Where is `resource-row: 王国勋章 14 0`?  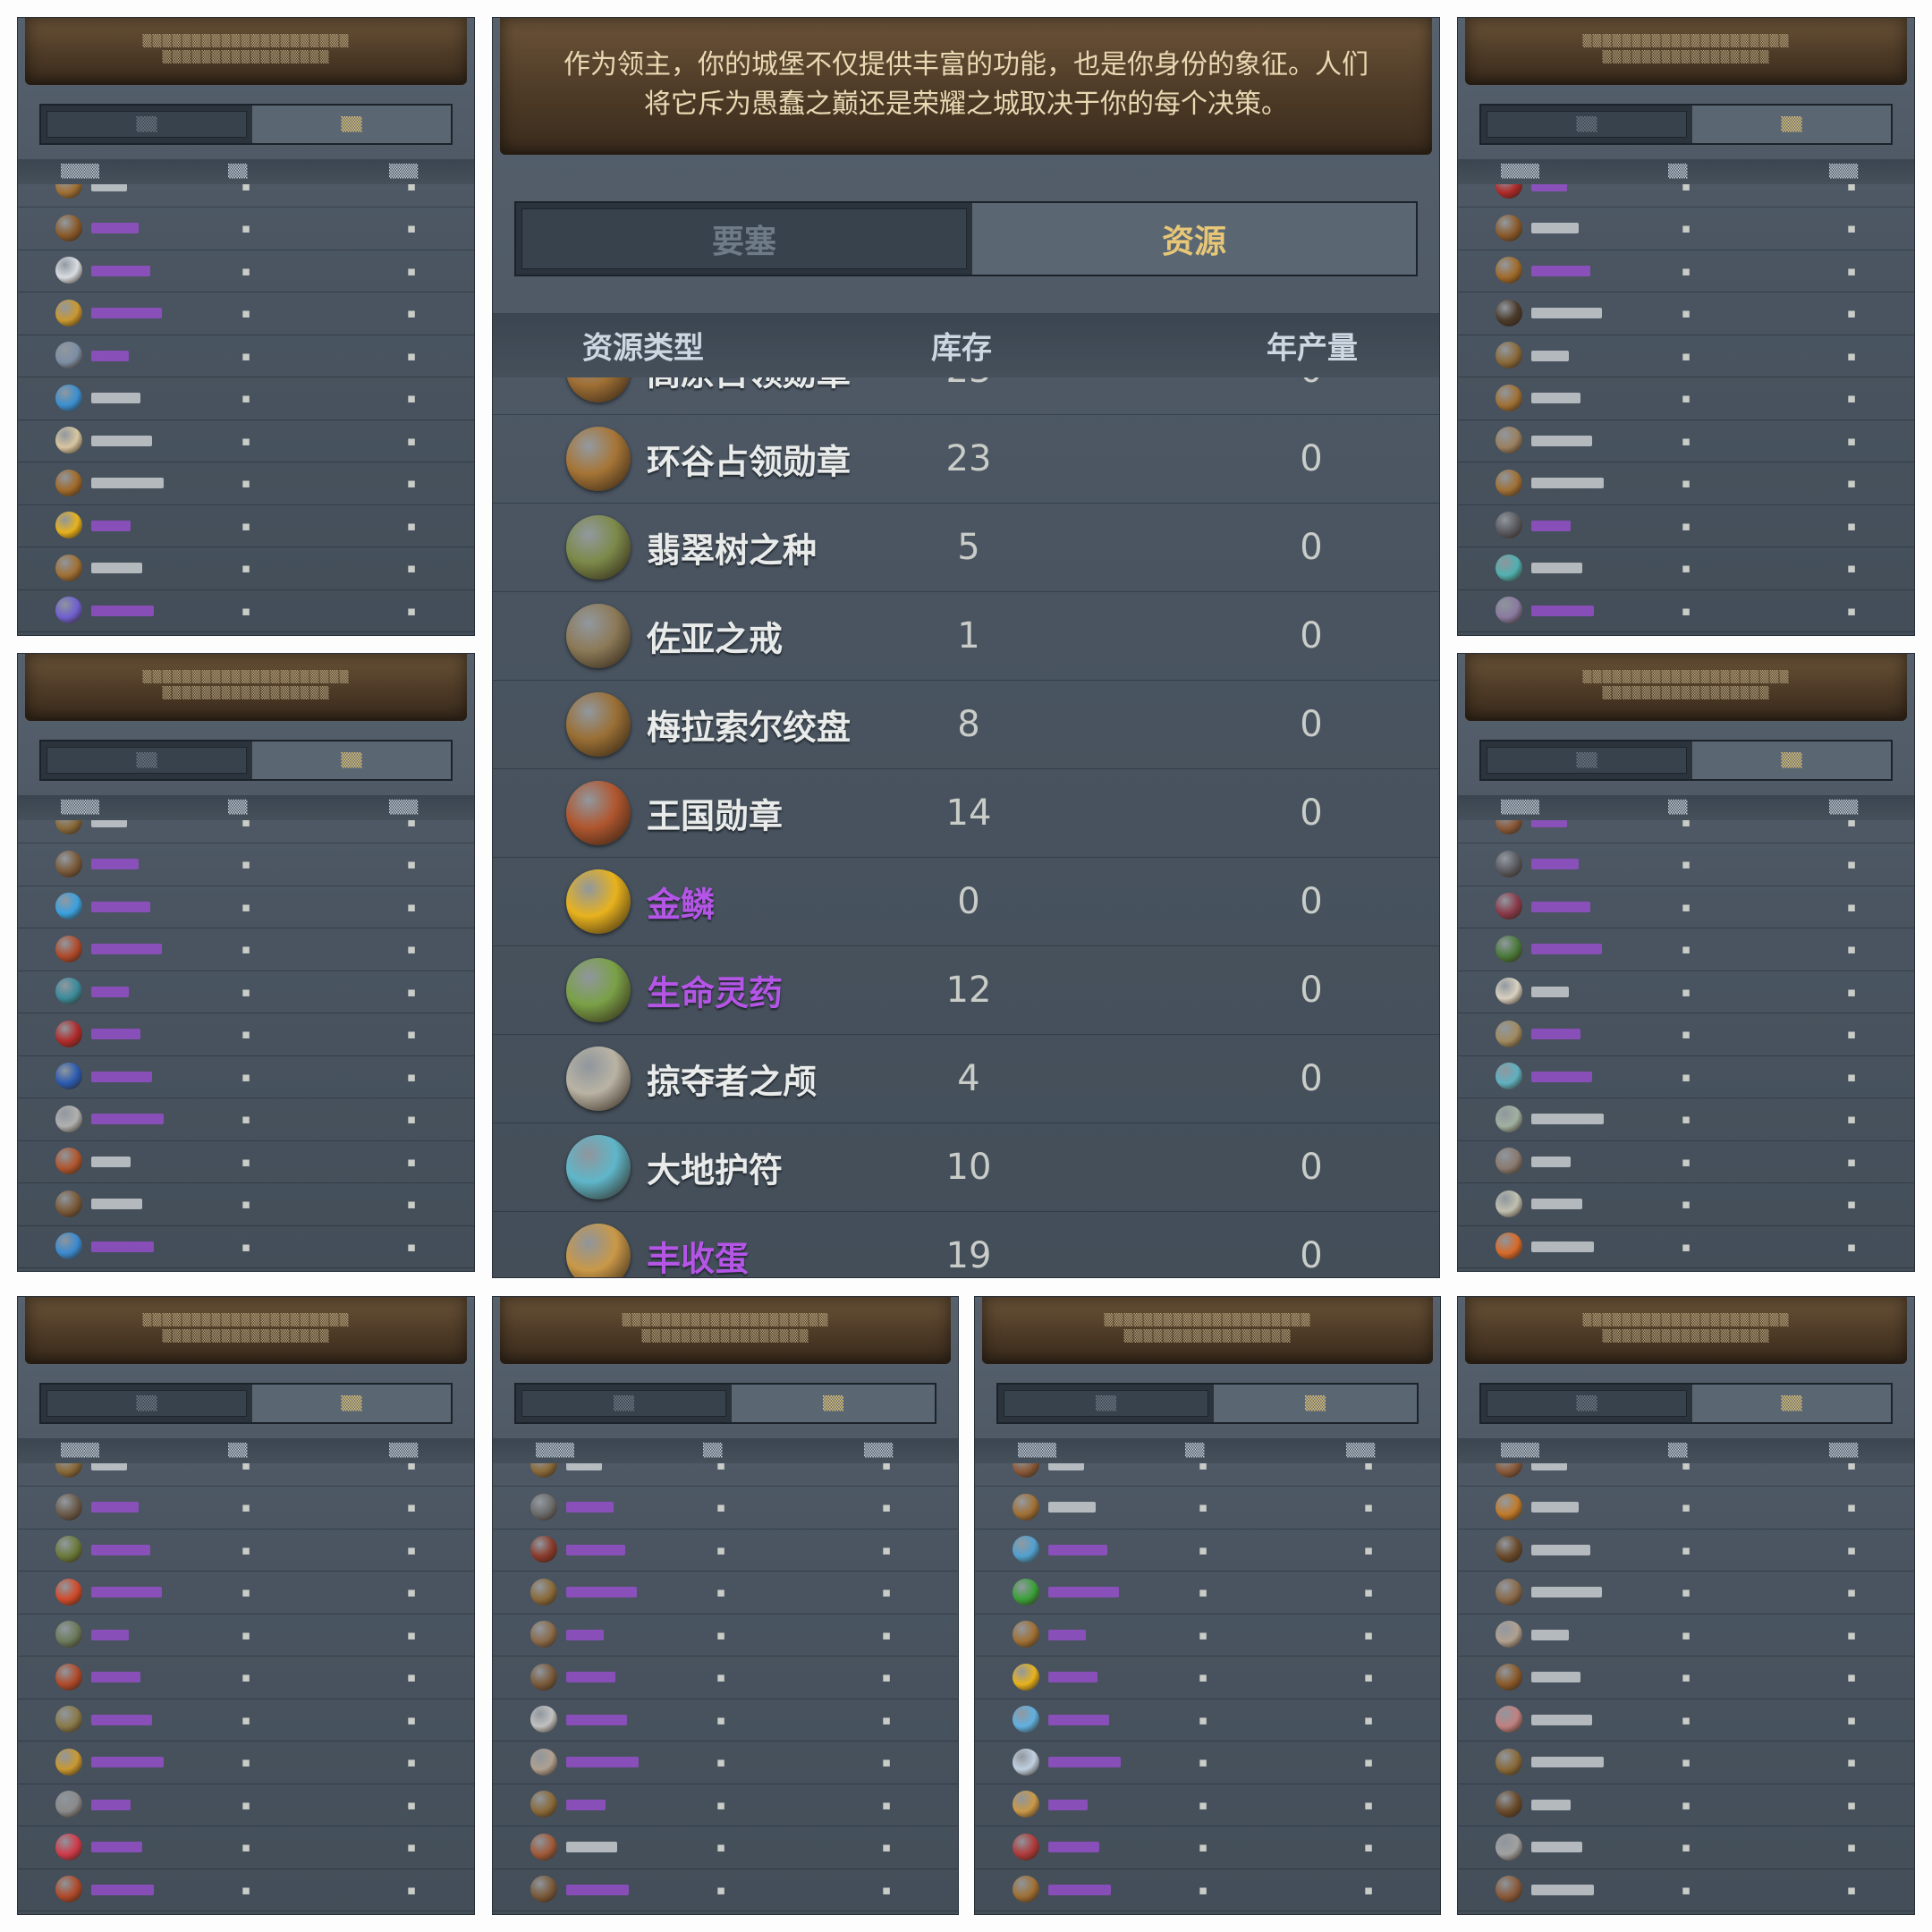
resource-row: 王国勋章 14 0 is located at coordinates (966, 813).